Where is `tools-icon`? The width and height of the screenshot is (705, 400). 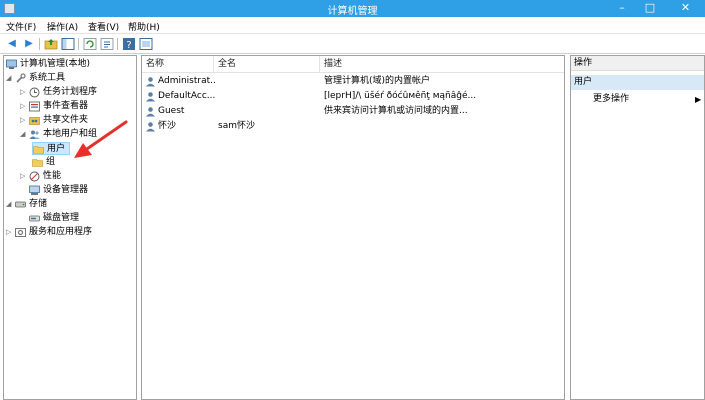 tools-icon is located at coordinates (20, 78).